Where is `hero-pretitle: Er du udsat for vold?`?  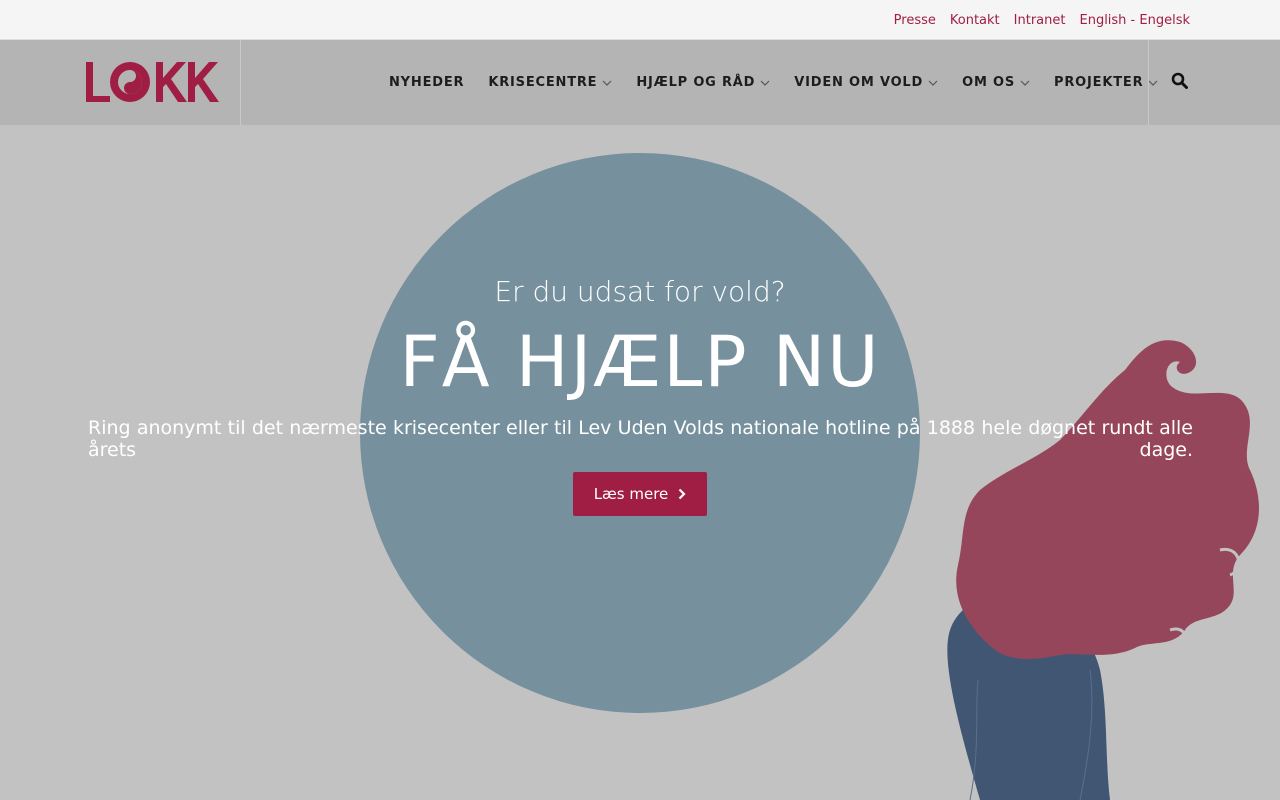 hero-pretitle: Er du udsat for vold? is located at coordinates (640, 291).